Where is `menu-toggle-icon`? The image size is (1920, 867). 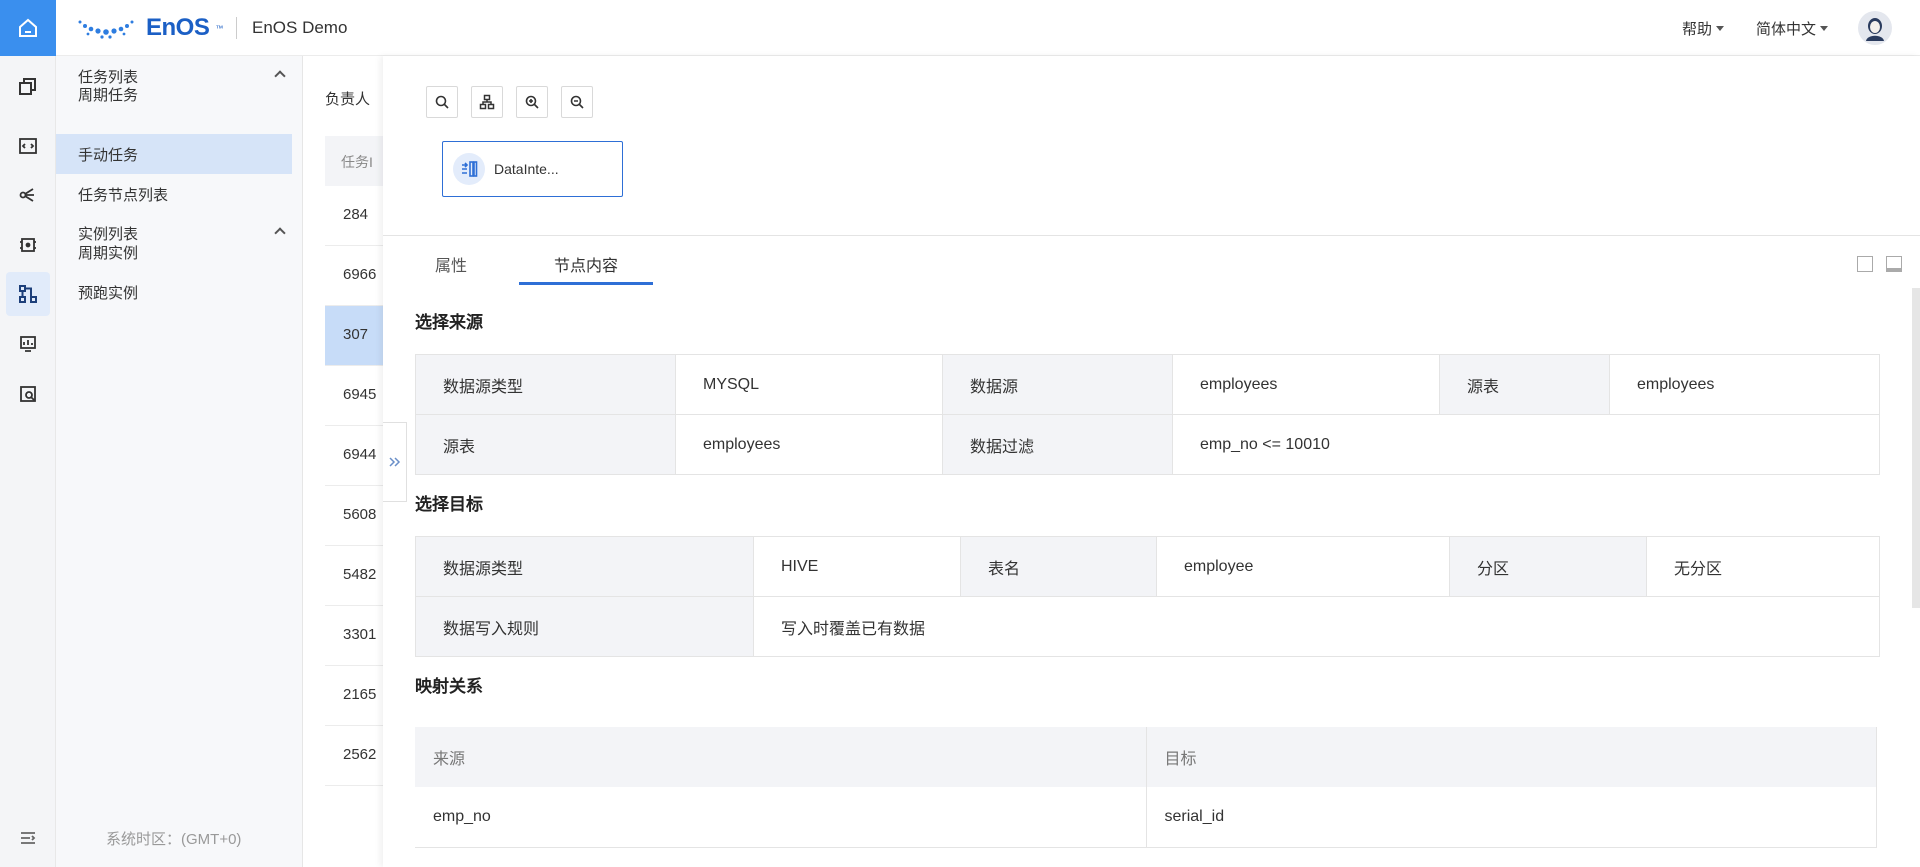
menu-toggle-icon is located at coordinates (28, 838).